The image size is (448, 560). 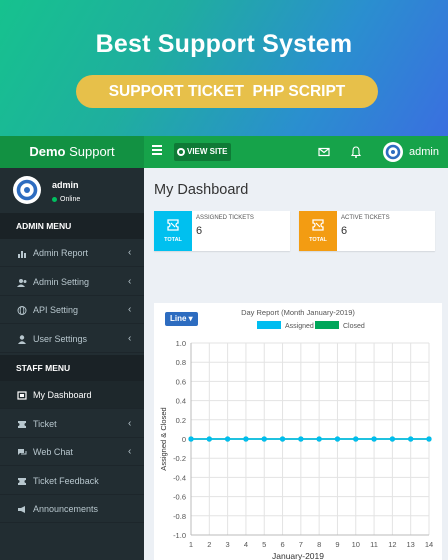 What do you see at coordinates (181, 343) in the screenshot?
I see `y-tick-label: 1.0` at bounding box center [181, 343].